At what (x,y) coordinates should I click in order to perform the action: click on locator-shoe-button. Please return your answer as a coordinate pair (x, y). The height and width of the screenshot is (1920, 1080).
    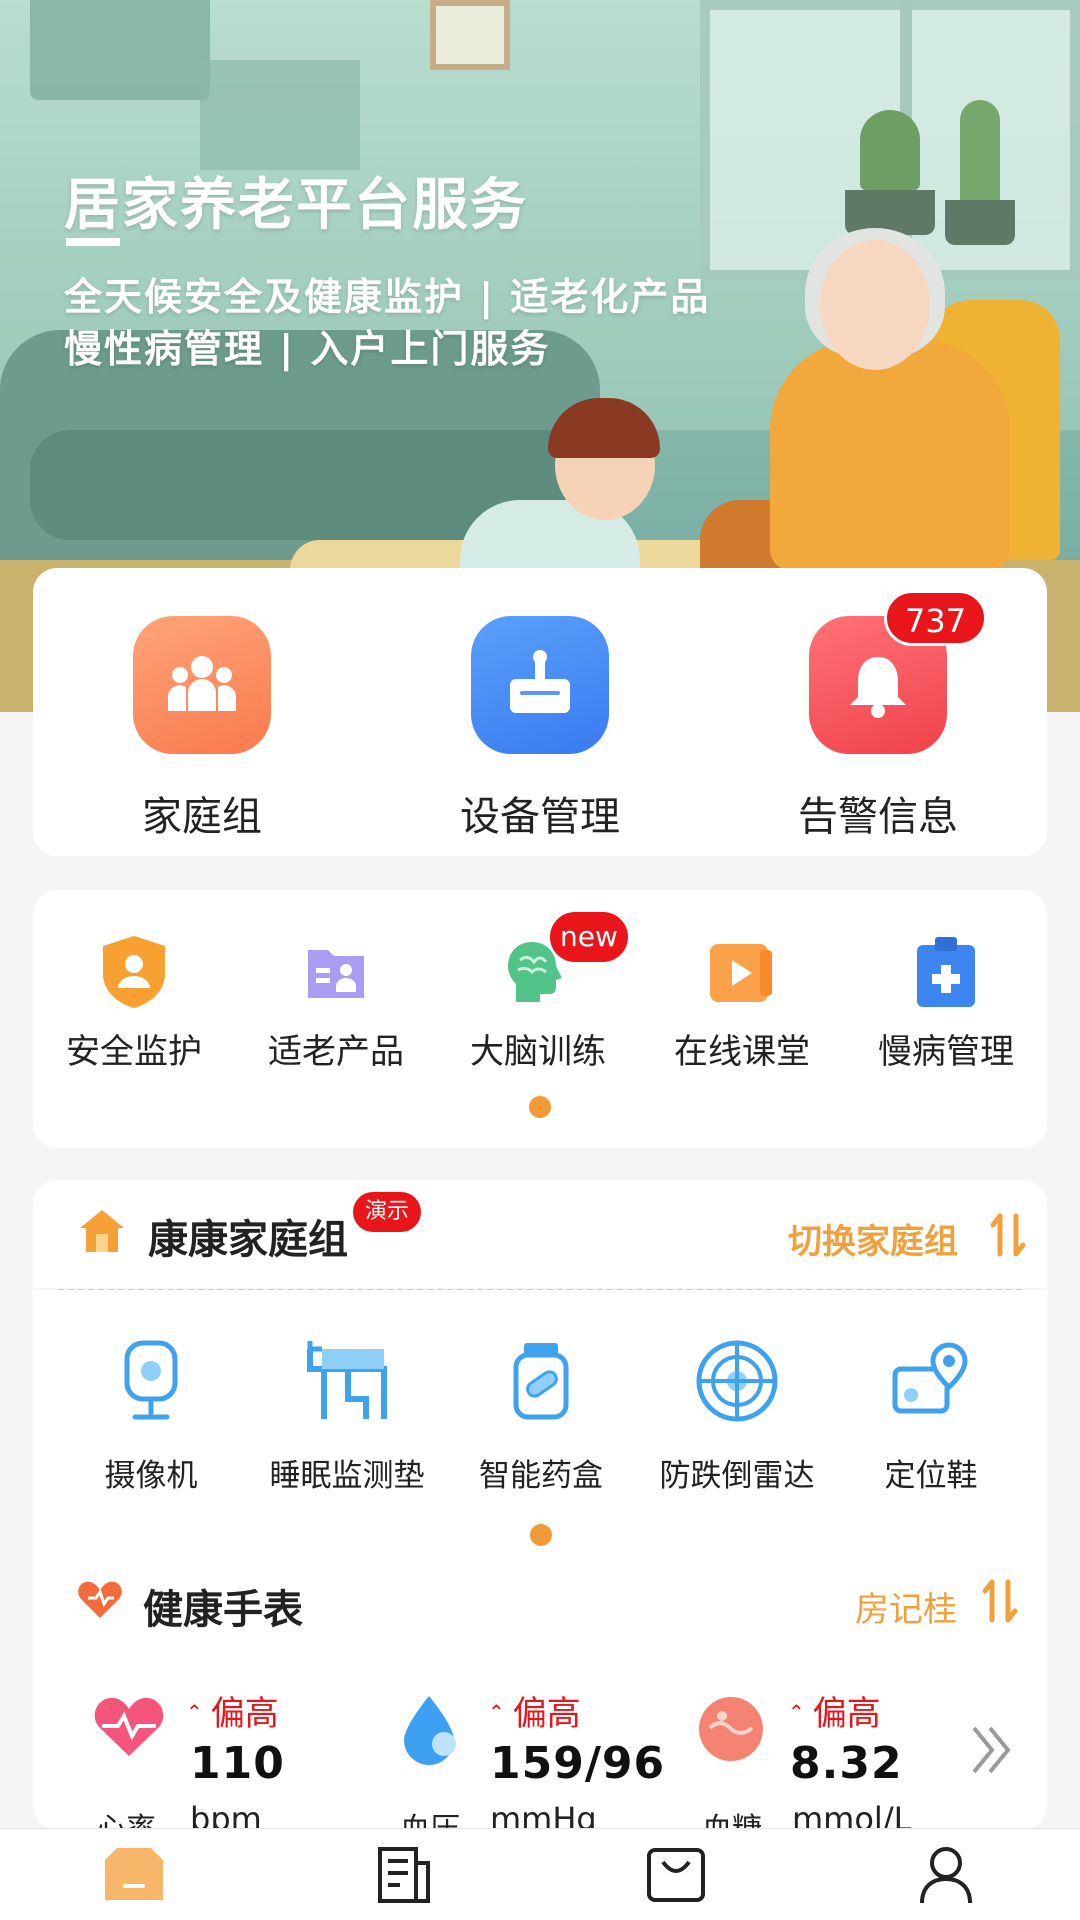
    Looking at the image, I should click on (931, 1381).